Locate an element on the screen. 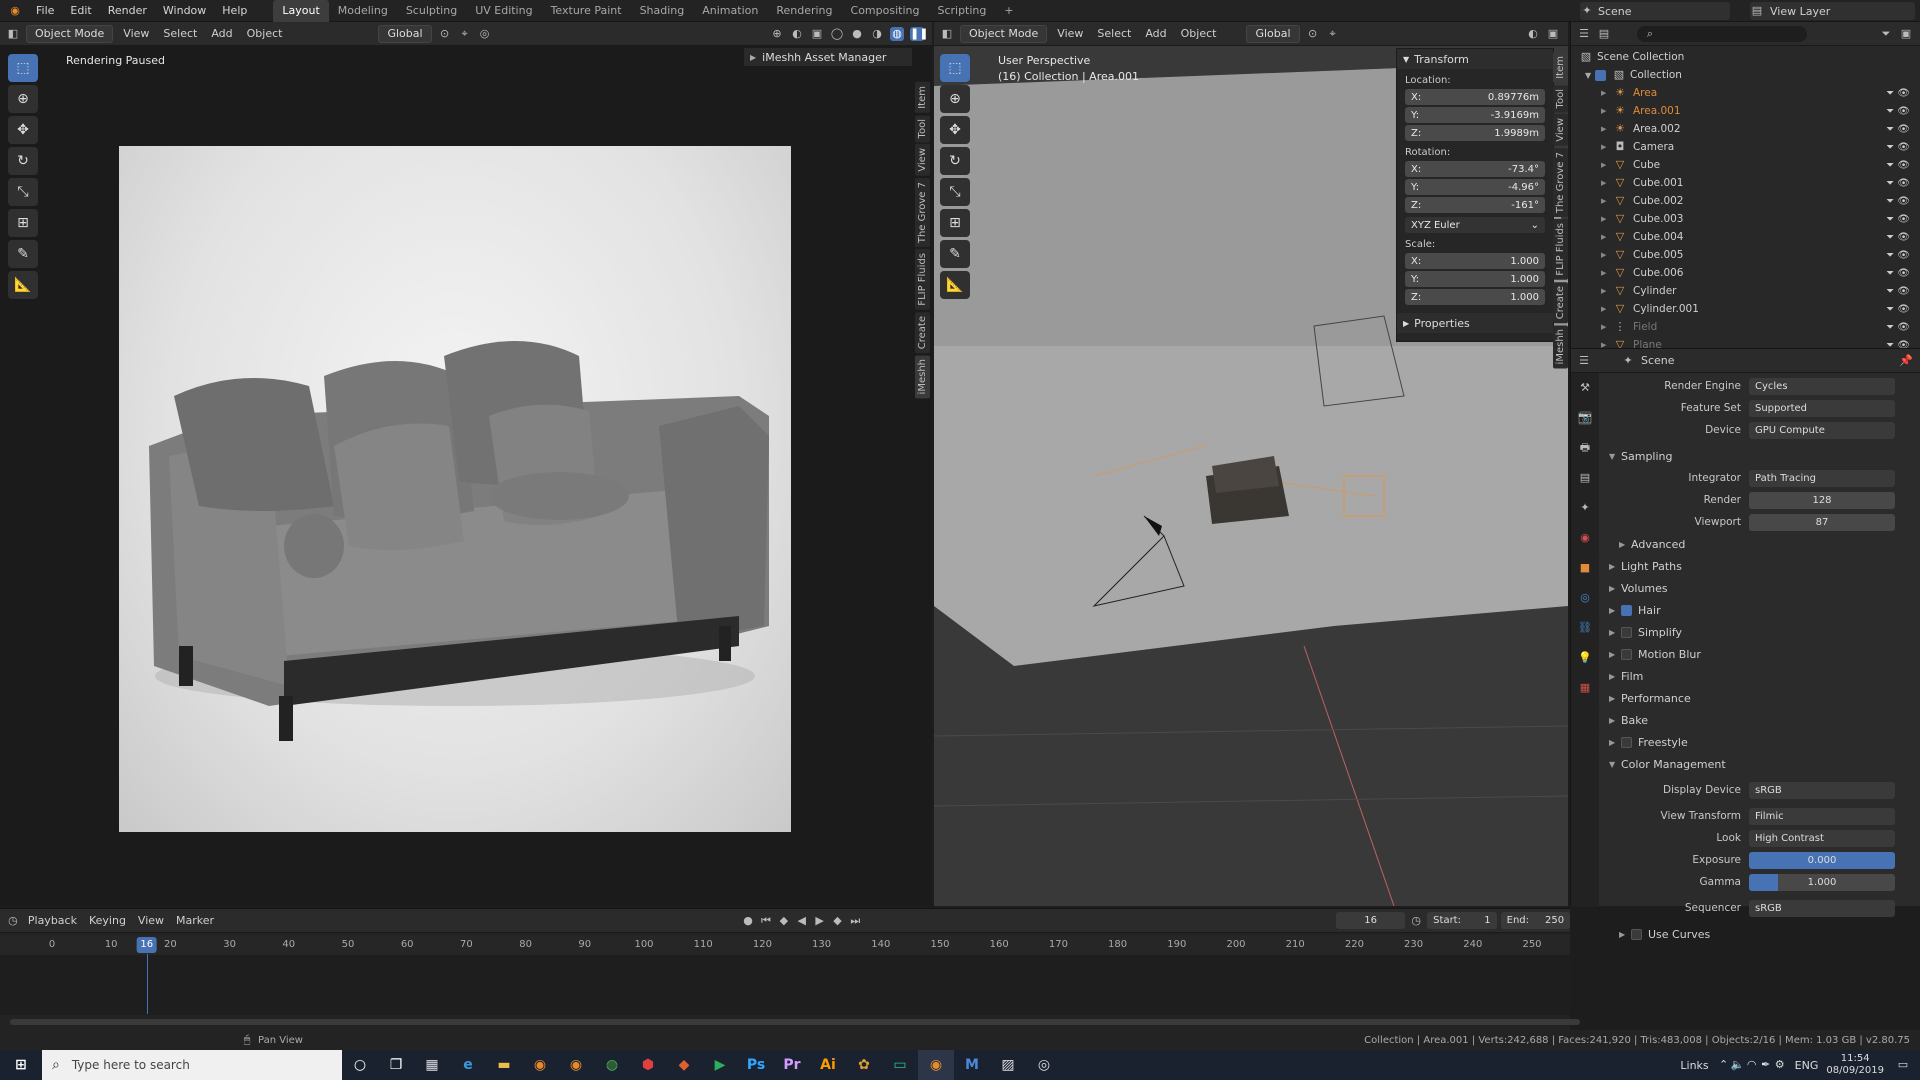 This screenshot has height=1080, width=1920. scale-y-field: Y: 1.000 is located at coordinates (1475, 279).